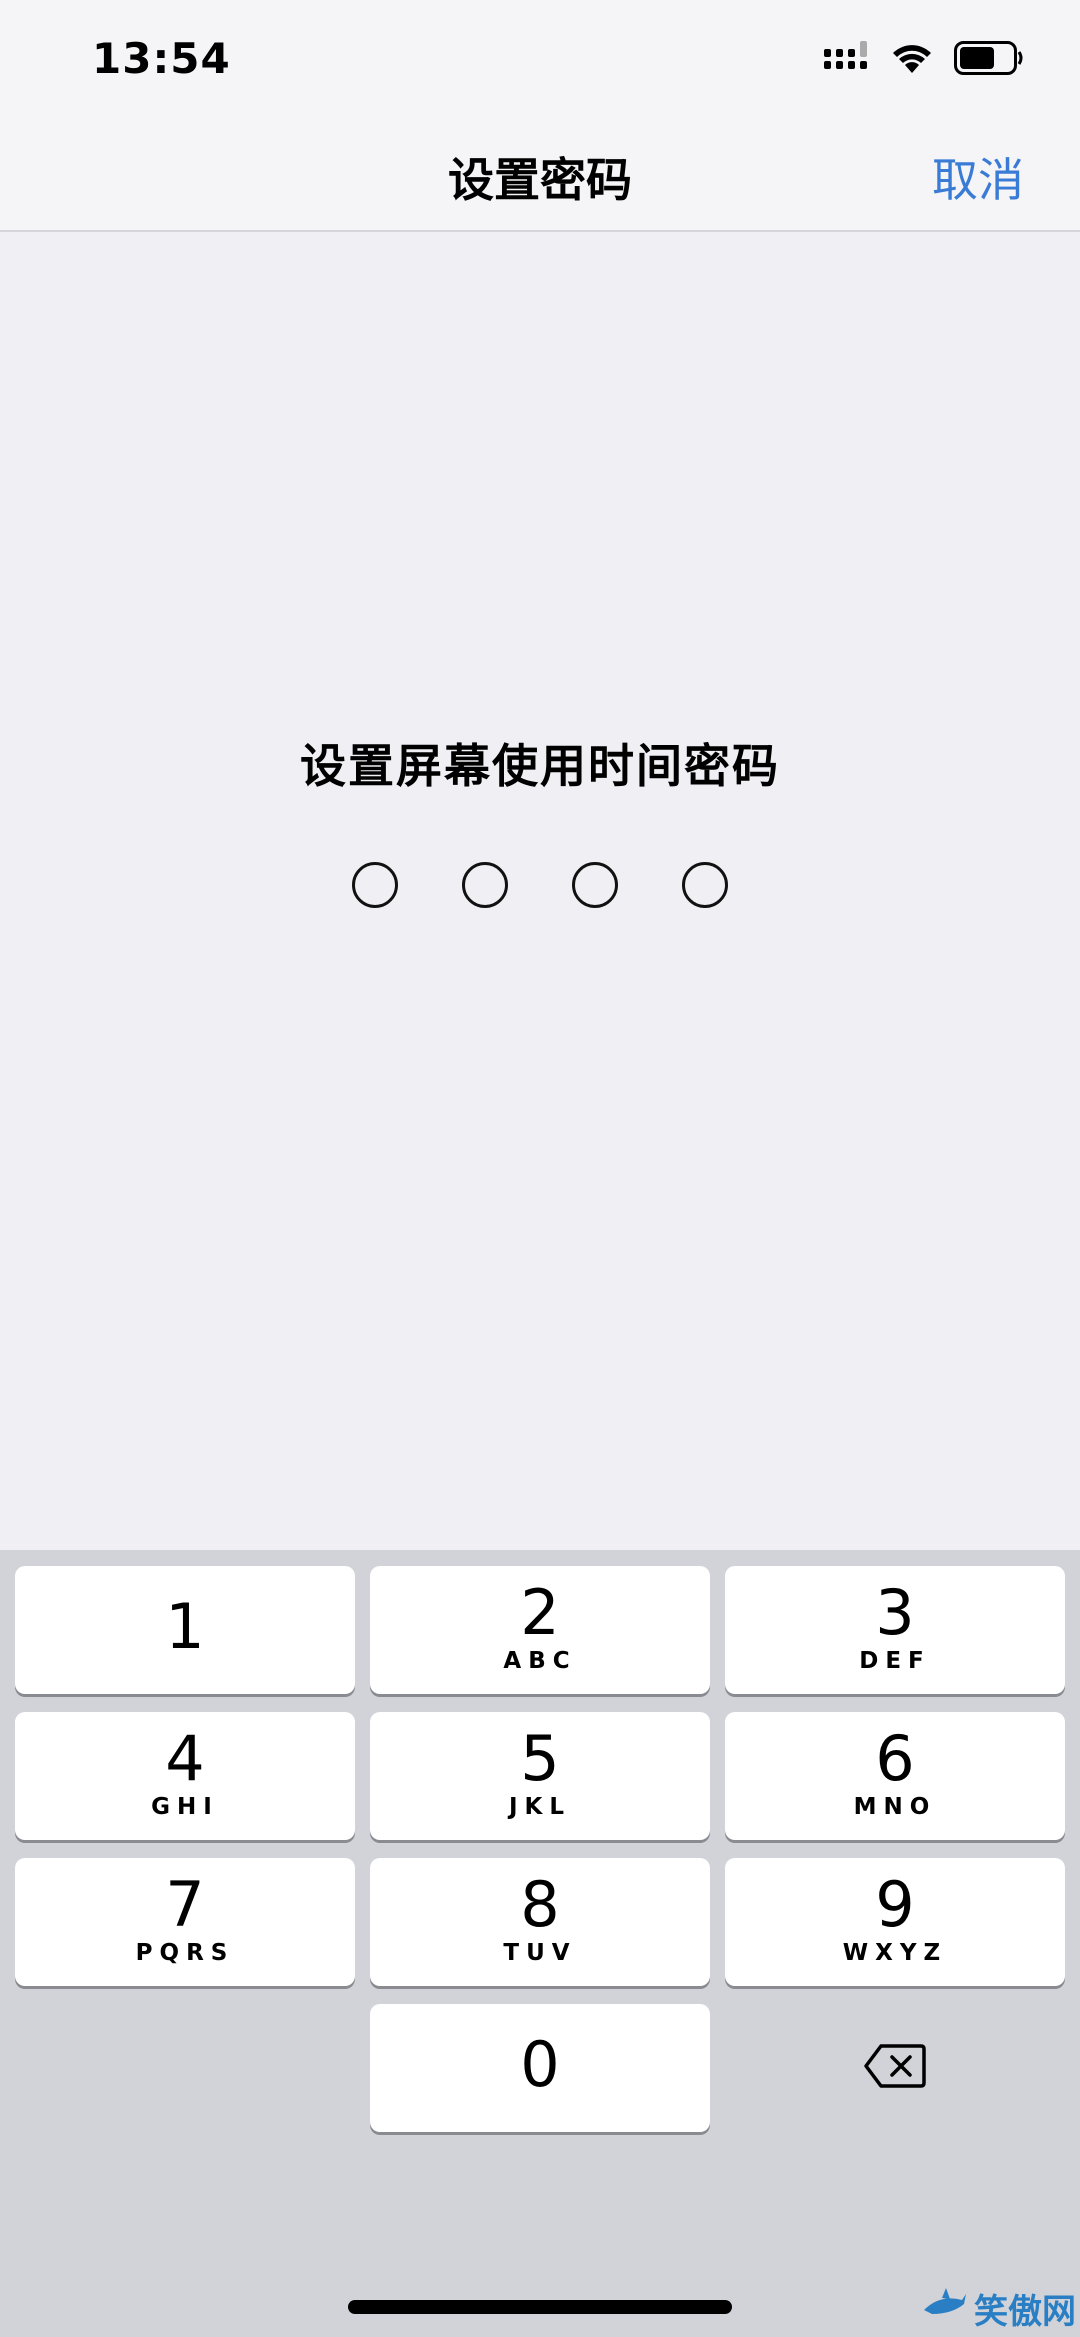 This screenshot has height=2337, width=1080. I want to click on status-icons, so click(924, 60).